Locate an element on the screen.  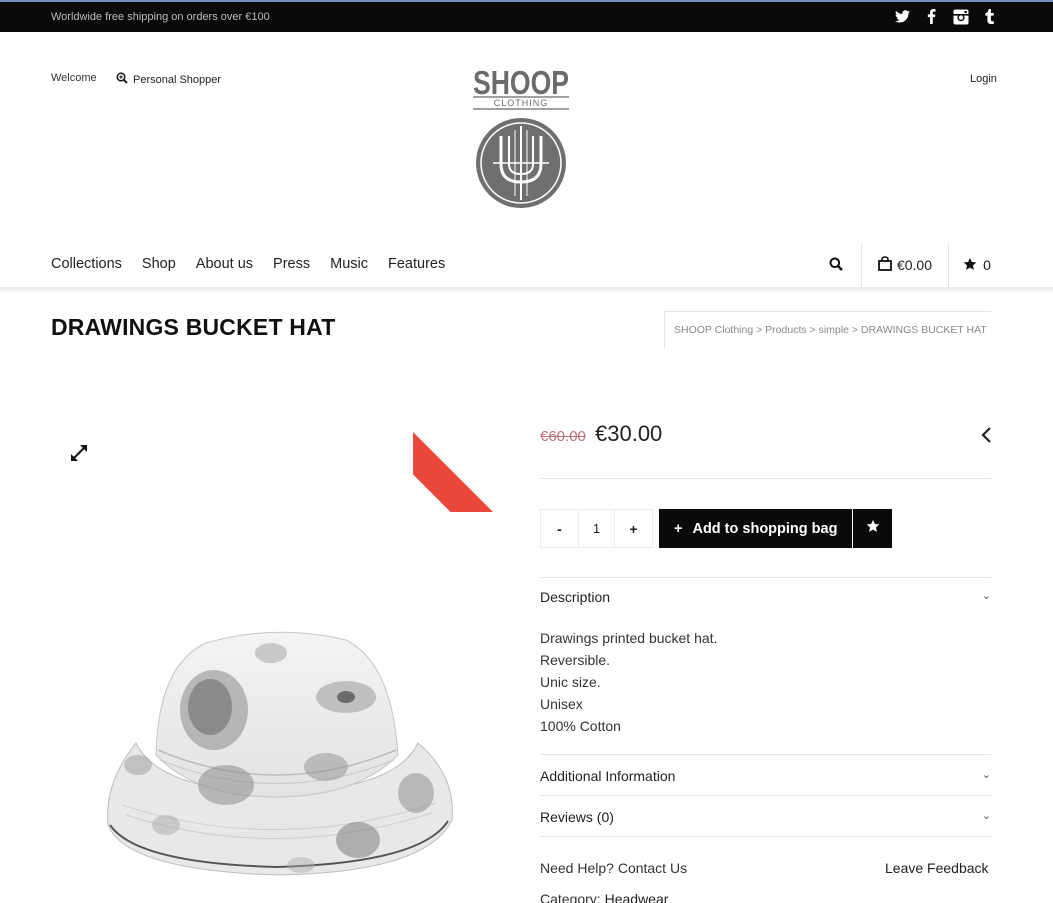
add-to-bag-label: Add to shopping bag is located at coordinates (765, 528).